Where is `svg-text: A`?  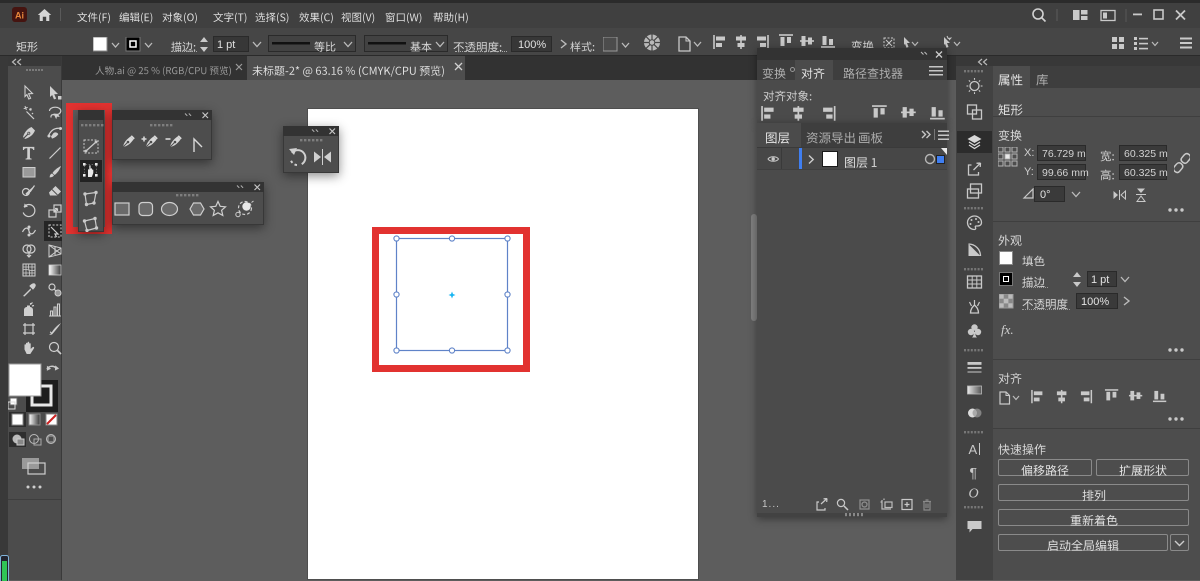
svg-text: A is located at coordinates (973, 449).